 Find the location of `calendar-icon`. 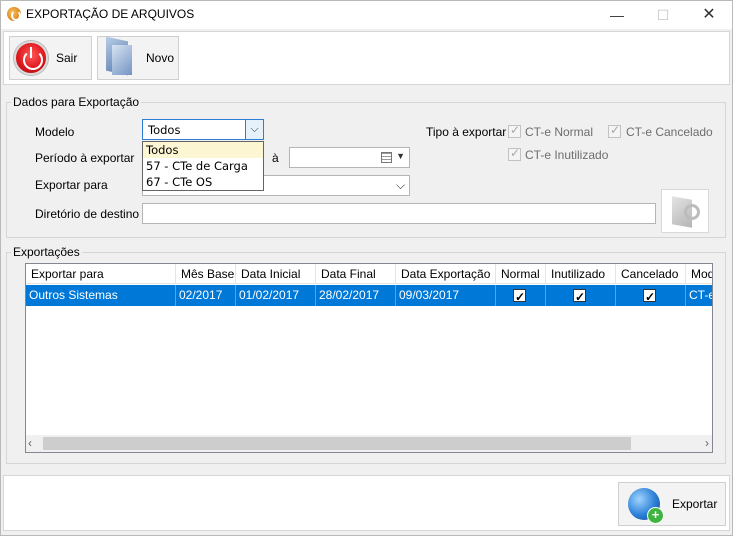

calendar-icon is located at coordinates (386, 157).